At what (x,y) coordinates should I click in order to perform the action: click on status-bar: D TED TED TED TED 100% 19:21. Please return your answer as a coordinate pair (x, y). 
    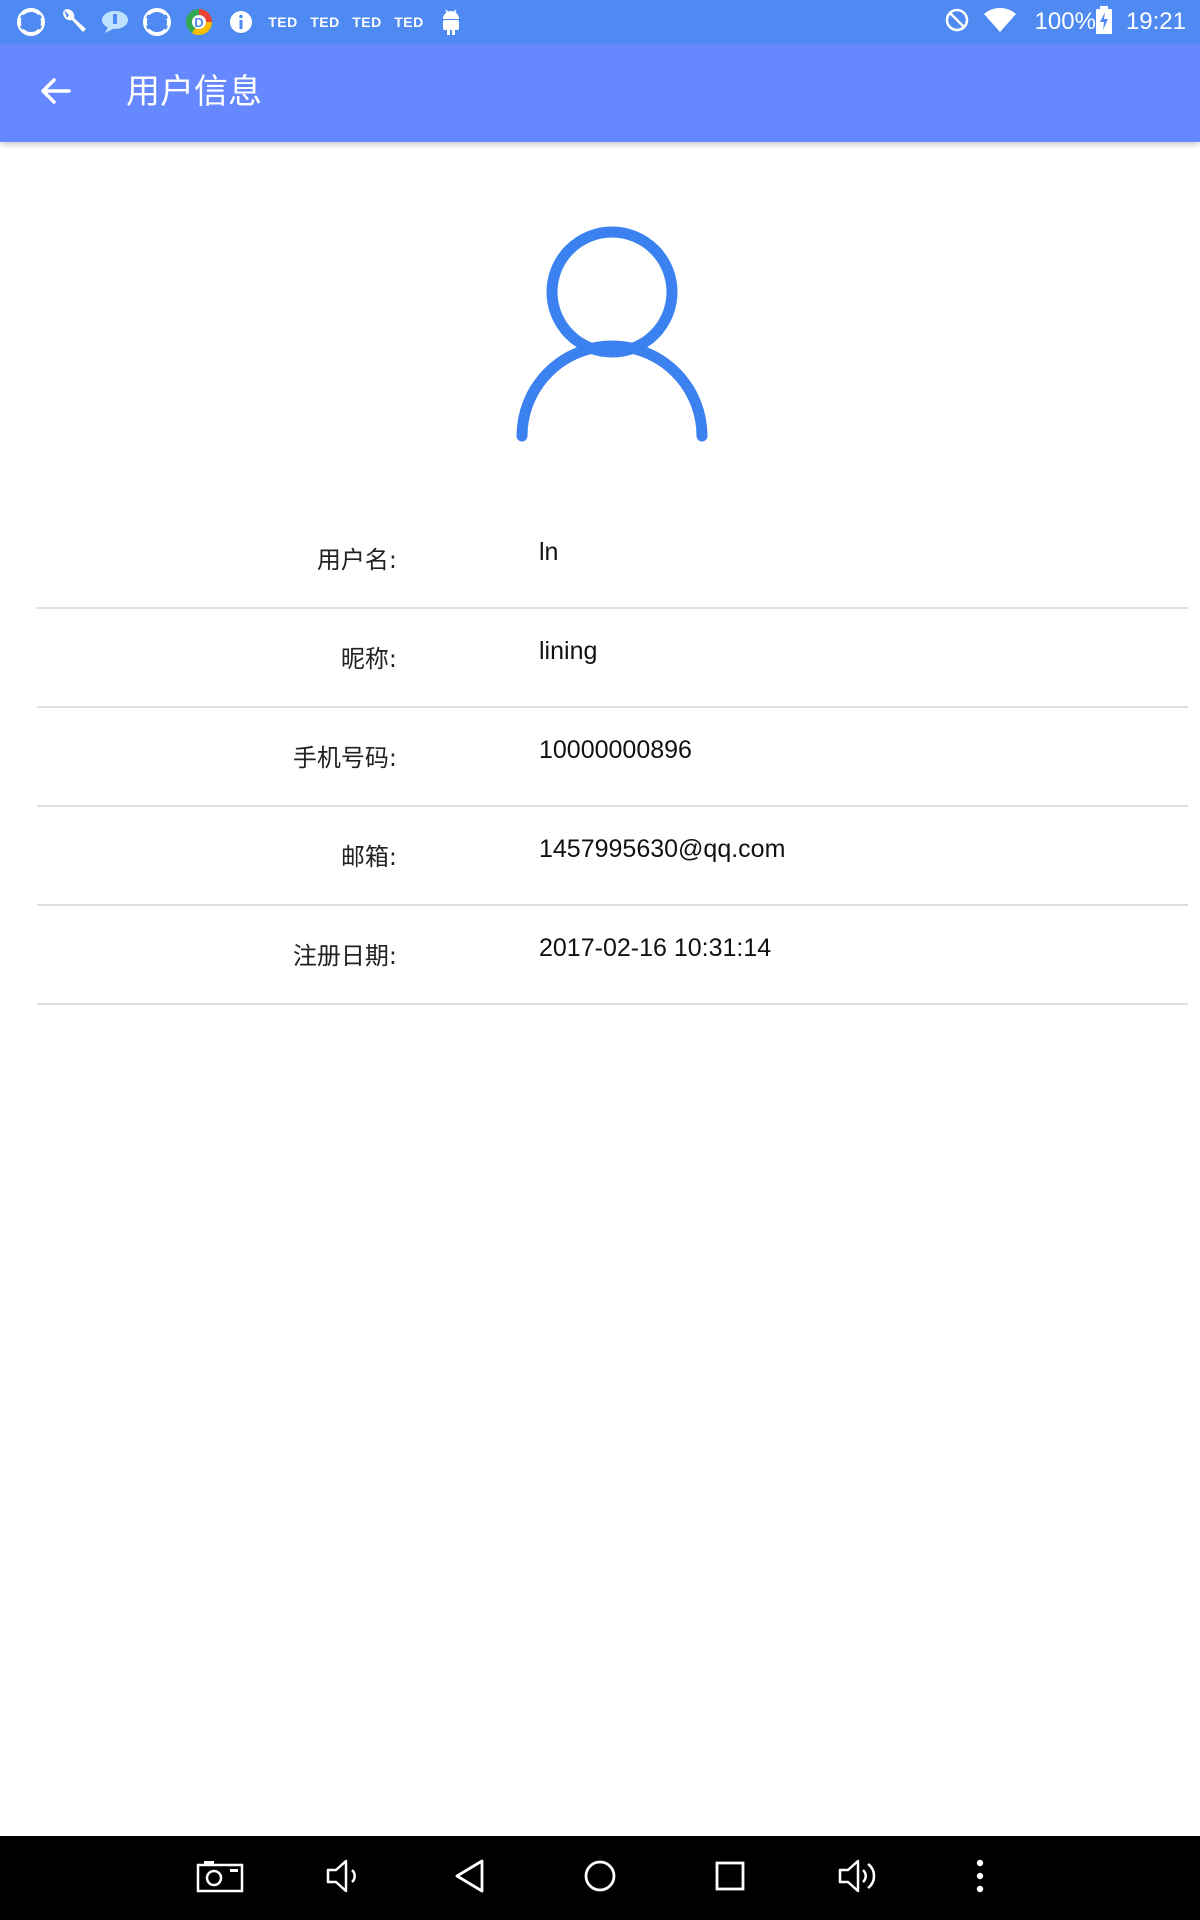
    Looking at the image, I should click on (600, 21).